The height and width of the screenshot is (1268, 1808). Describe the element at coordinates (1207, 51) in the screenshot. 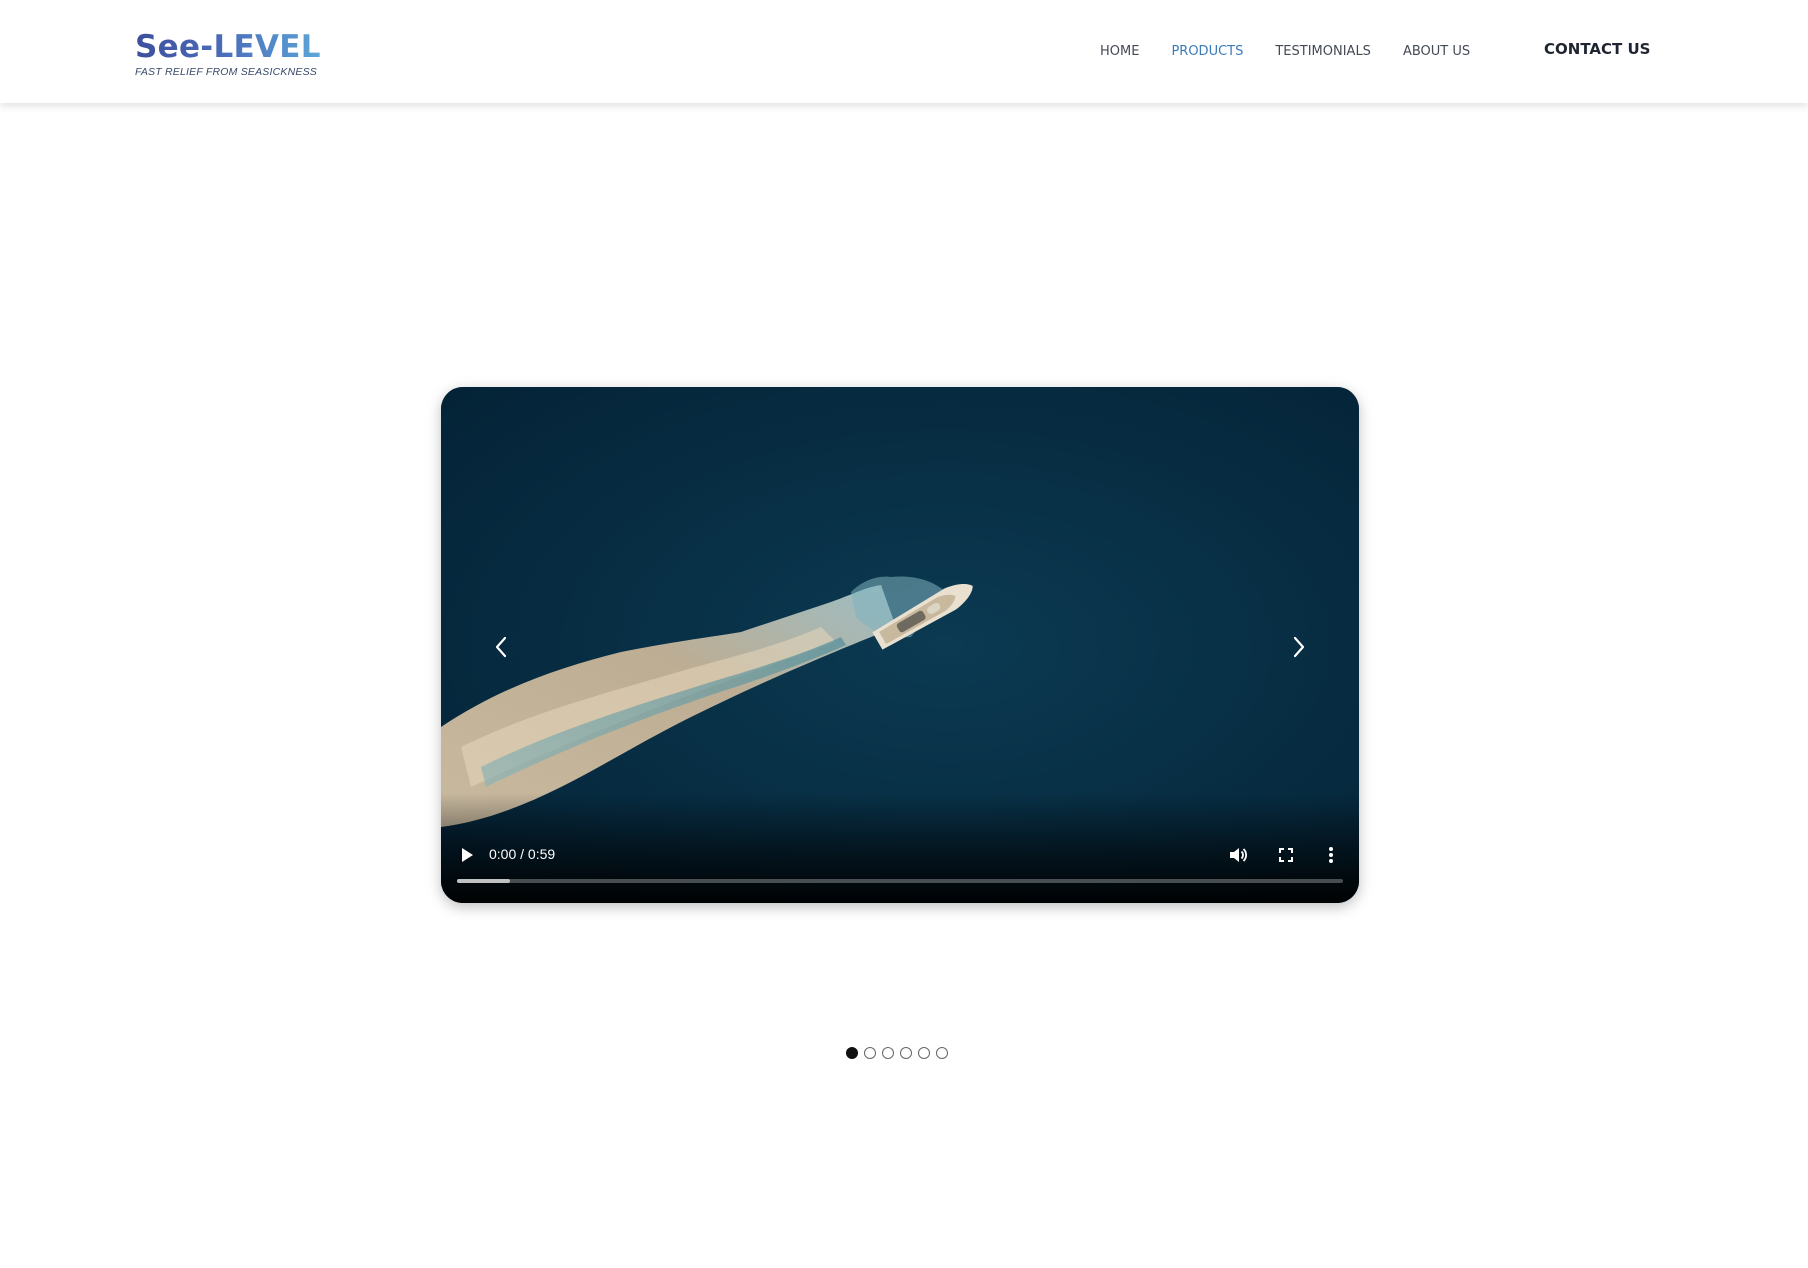

I see `nav-products: PRODUCTS` at that location.